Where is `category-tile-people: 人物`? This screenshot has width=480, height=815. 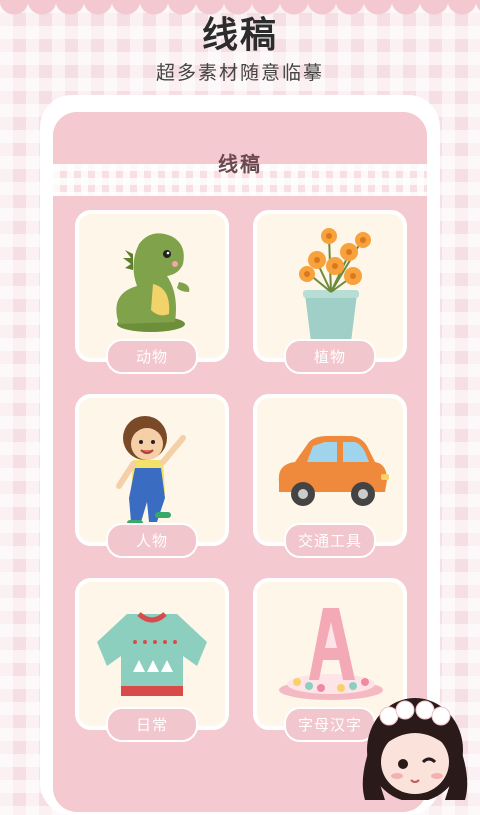 category-tile-people: 人物 is located at coordinates (152, 476).